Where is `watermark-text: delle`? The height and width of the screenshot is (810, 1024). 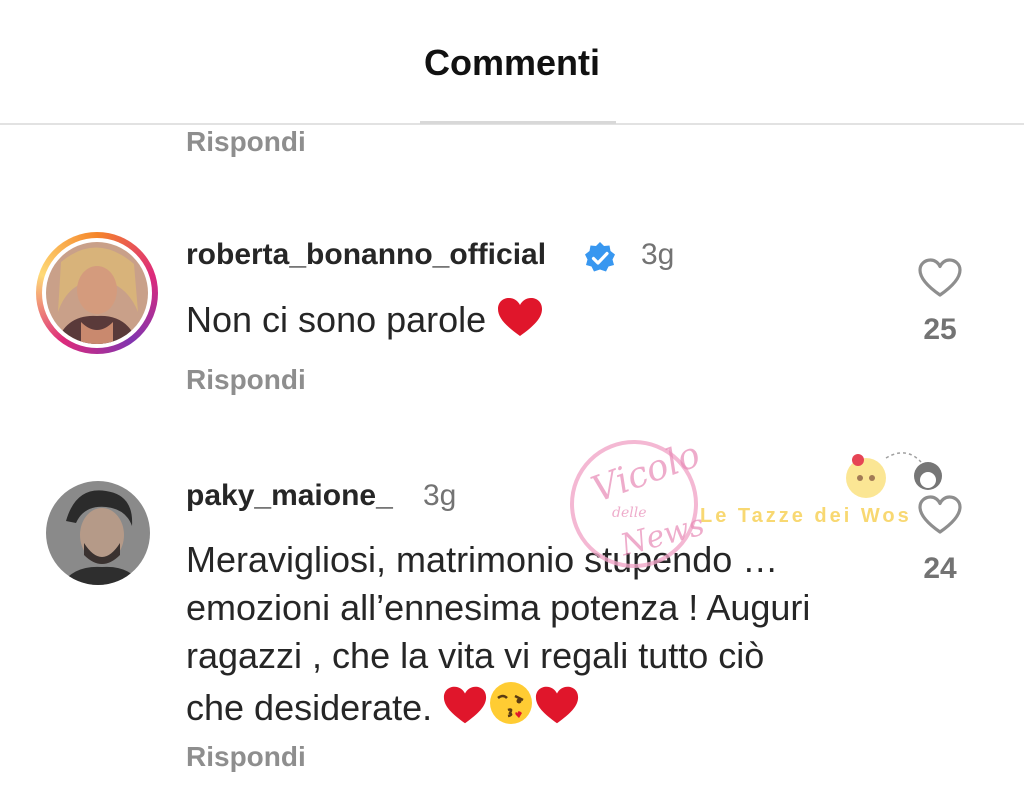 watermark-text: delle is located at coordinates (629, 513).